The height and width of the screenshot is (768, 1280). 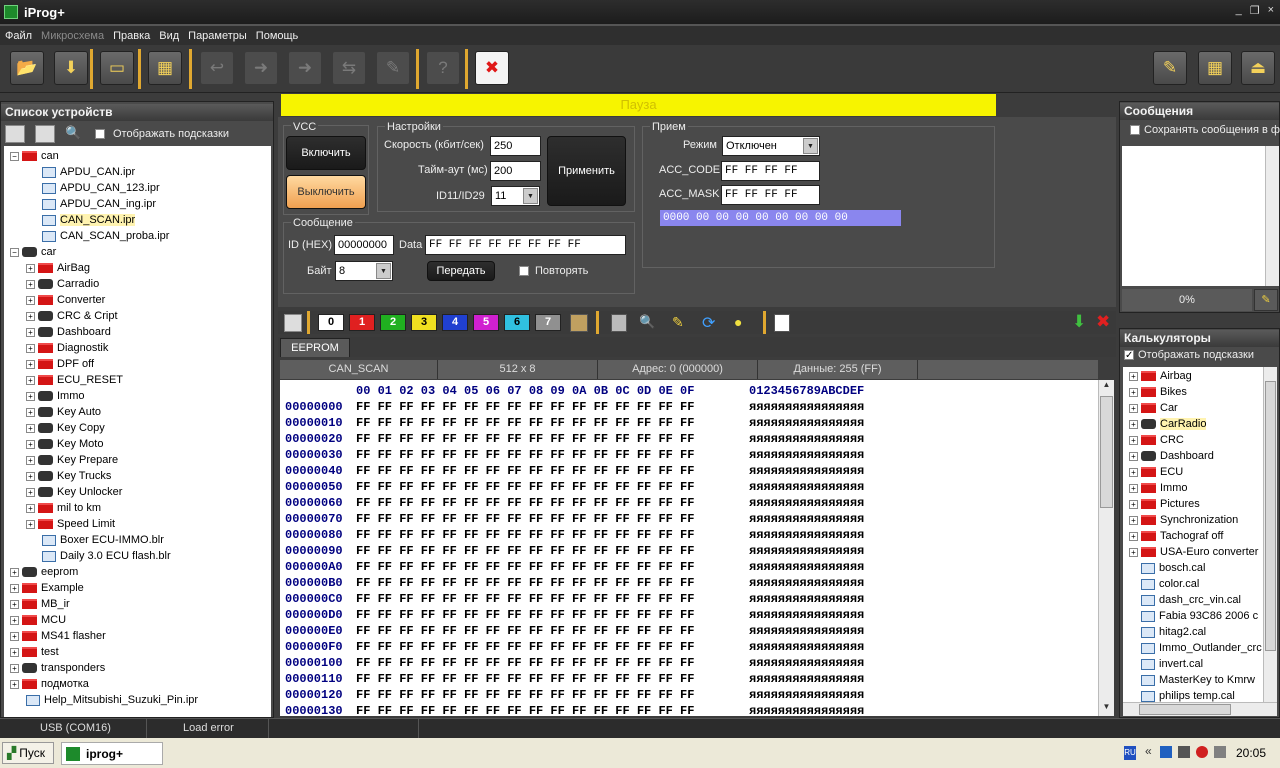 What do you see at coordinates (44, 572) in the screenshot?
I see `tree-item: + eeprom` at bounding box center [44, 572].